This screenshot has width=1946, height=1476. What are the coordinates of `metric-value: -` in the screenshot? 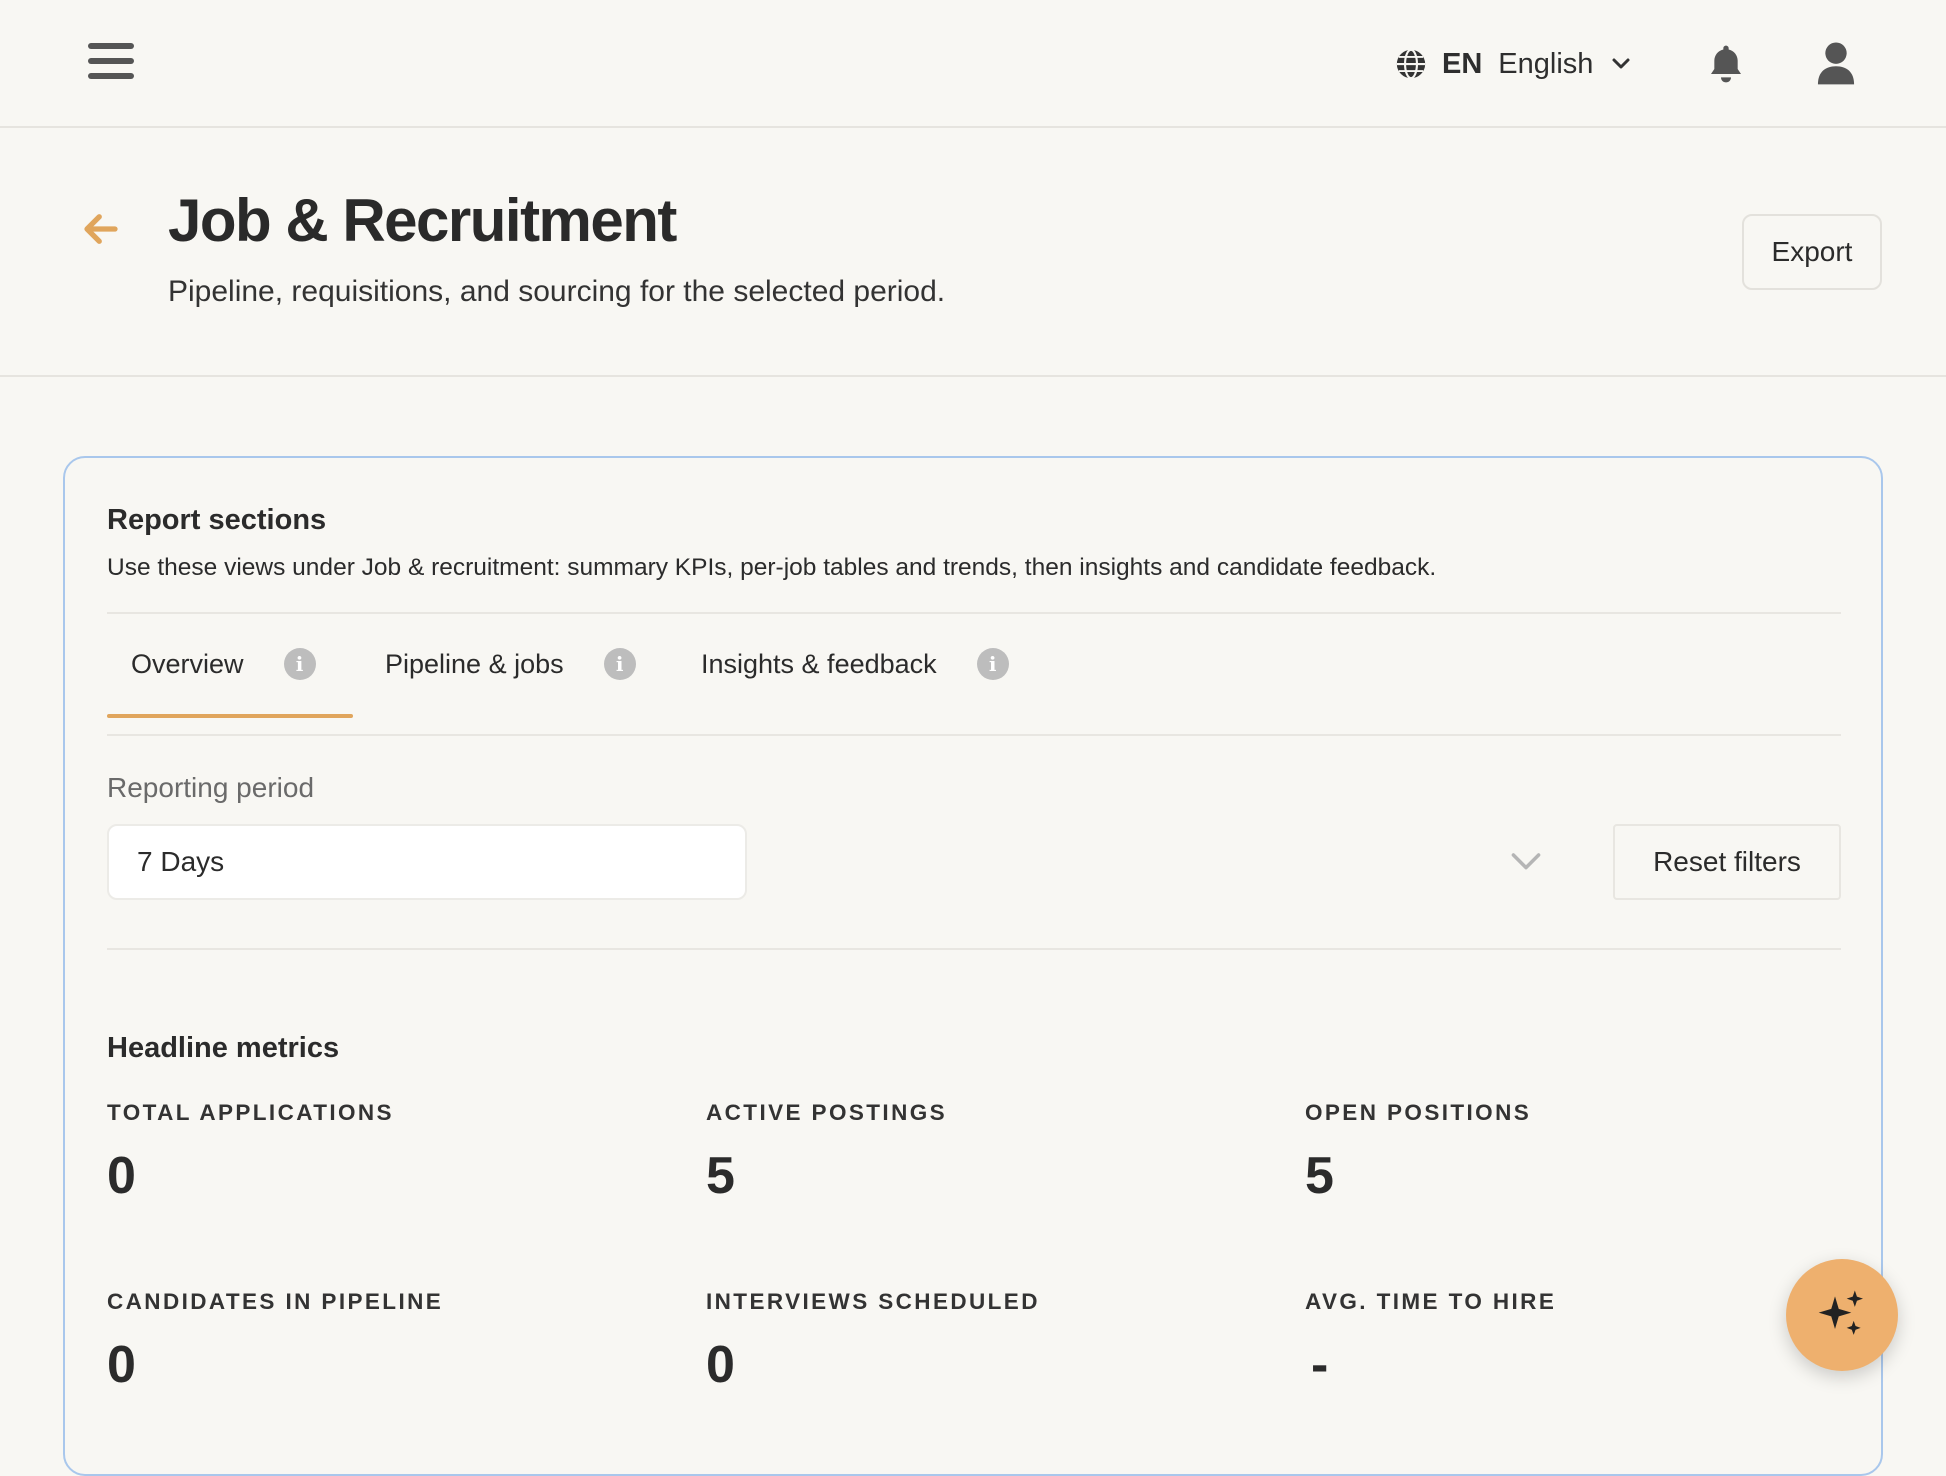 It's located at (1320, 1365).